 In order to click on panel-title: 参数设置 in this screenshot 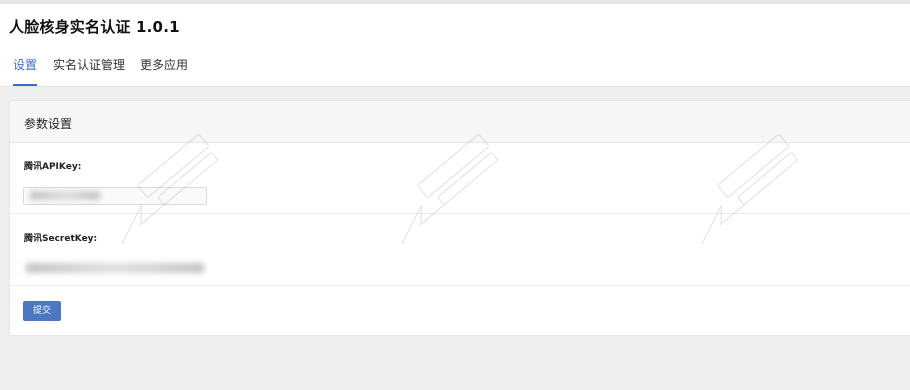, I will do `click(48, 124)`.